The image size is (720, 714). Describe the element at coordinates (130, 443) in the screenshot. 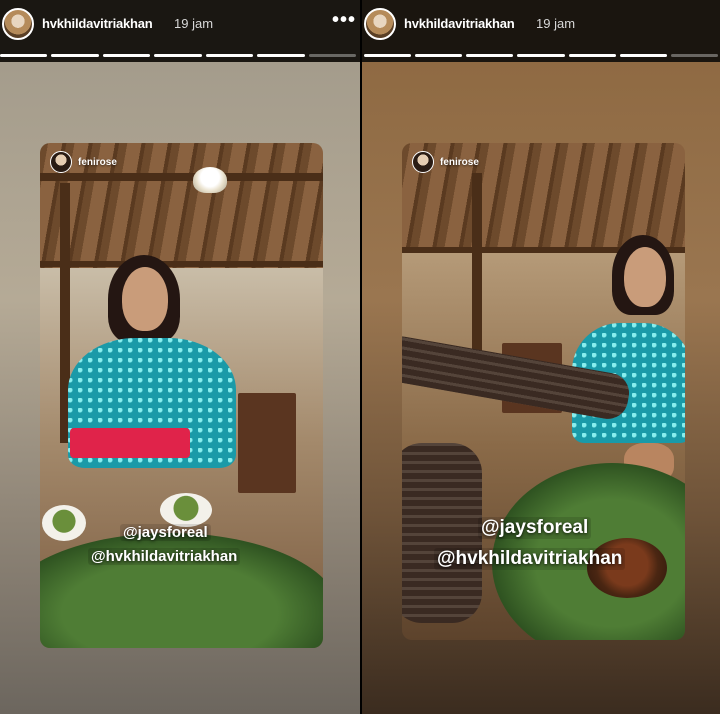

I see `red-sash` at that location.